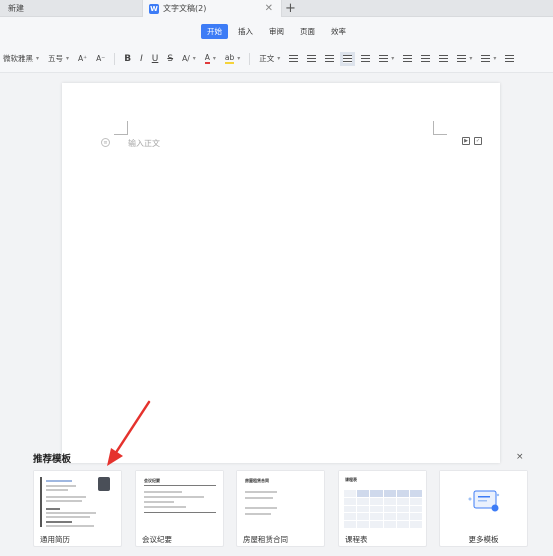 This screenshot has width=553, height=556. Describe the element at coordinates (105, 142) in the screenshot. I see `paragraph-handle-icon: ≡` at that location.